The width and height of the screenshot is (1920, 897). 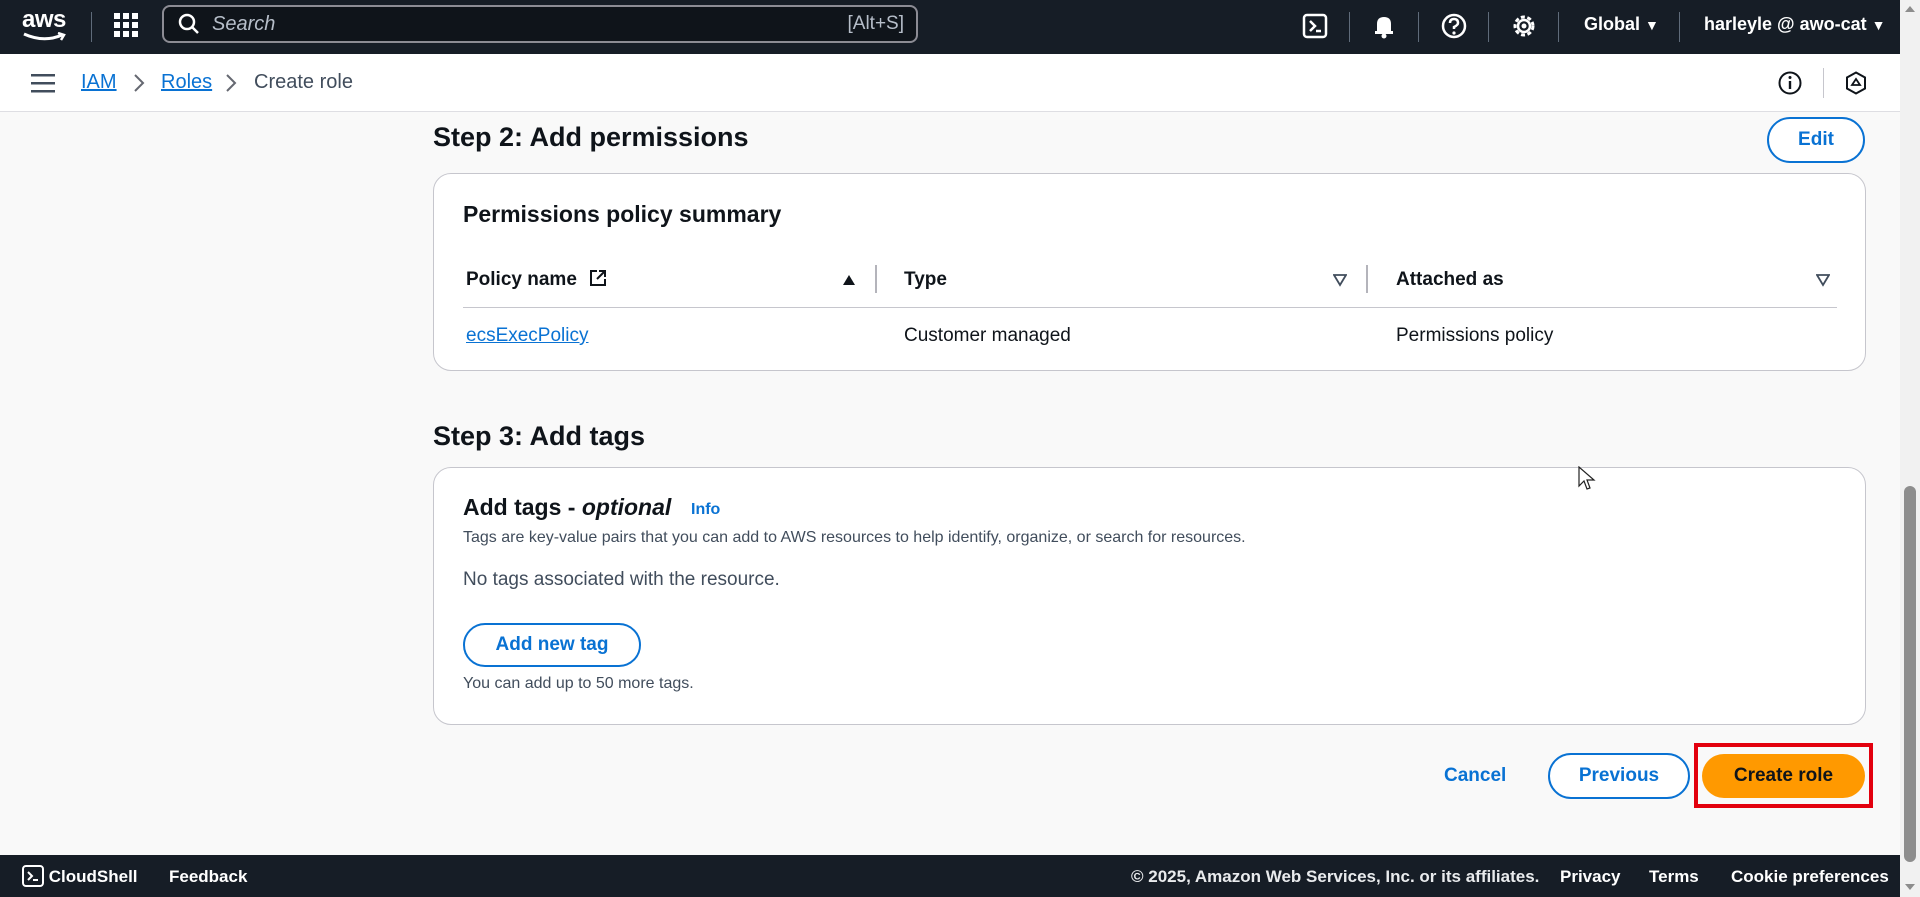 What do you see at coordinates (1587, 478) in the screenshot?
I see `mouse-cursor-icon` at bounding box center [1587, 478].